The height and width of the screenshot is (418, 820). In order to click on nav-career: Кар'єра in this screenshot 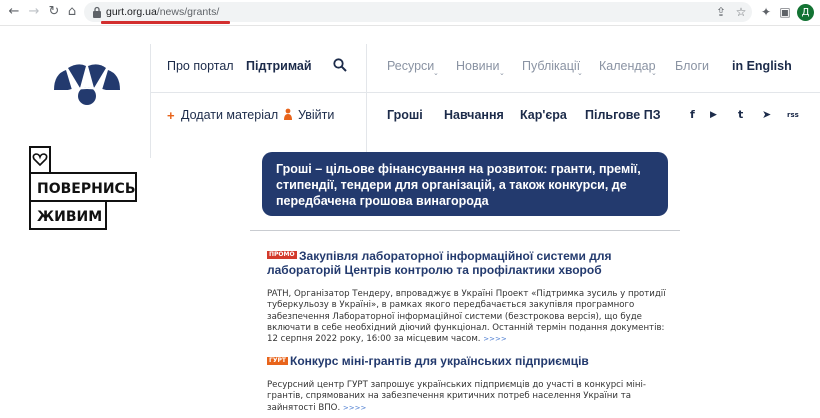, I will do `click(543, 115)`.